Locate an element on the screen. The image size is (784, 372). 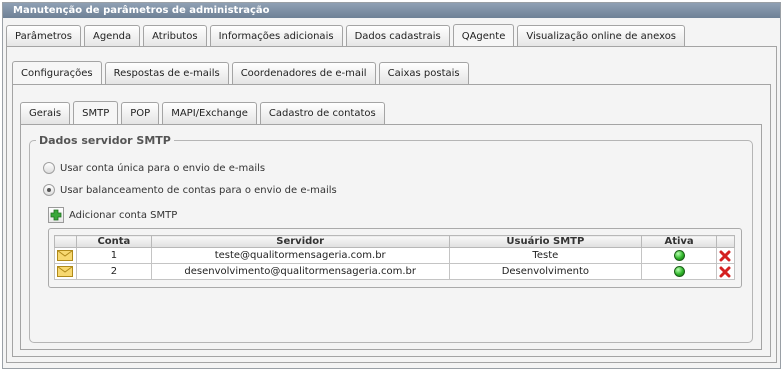
tab-caixas-postais: Caixas postais is located at coordinates (423, 73).